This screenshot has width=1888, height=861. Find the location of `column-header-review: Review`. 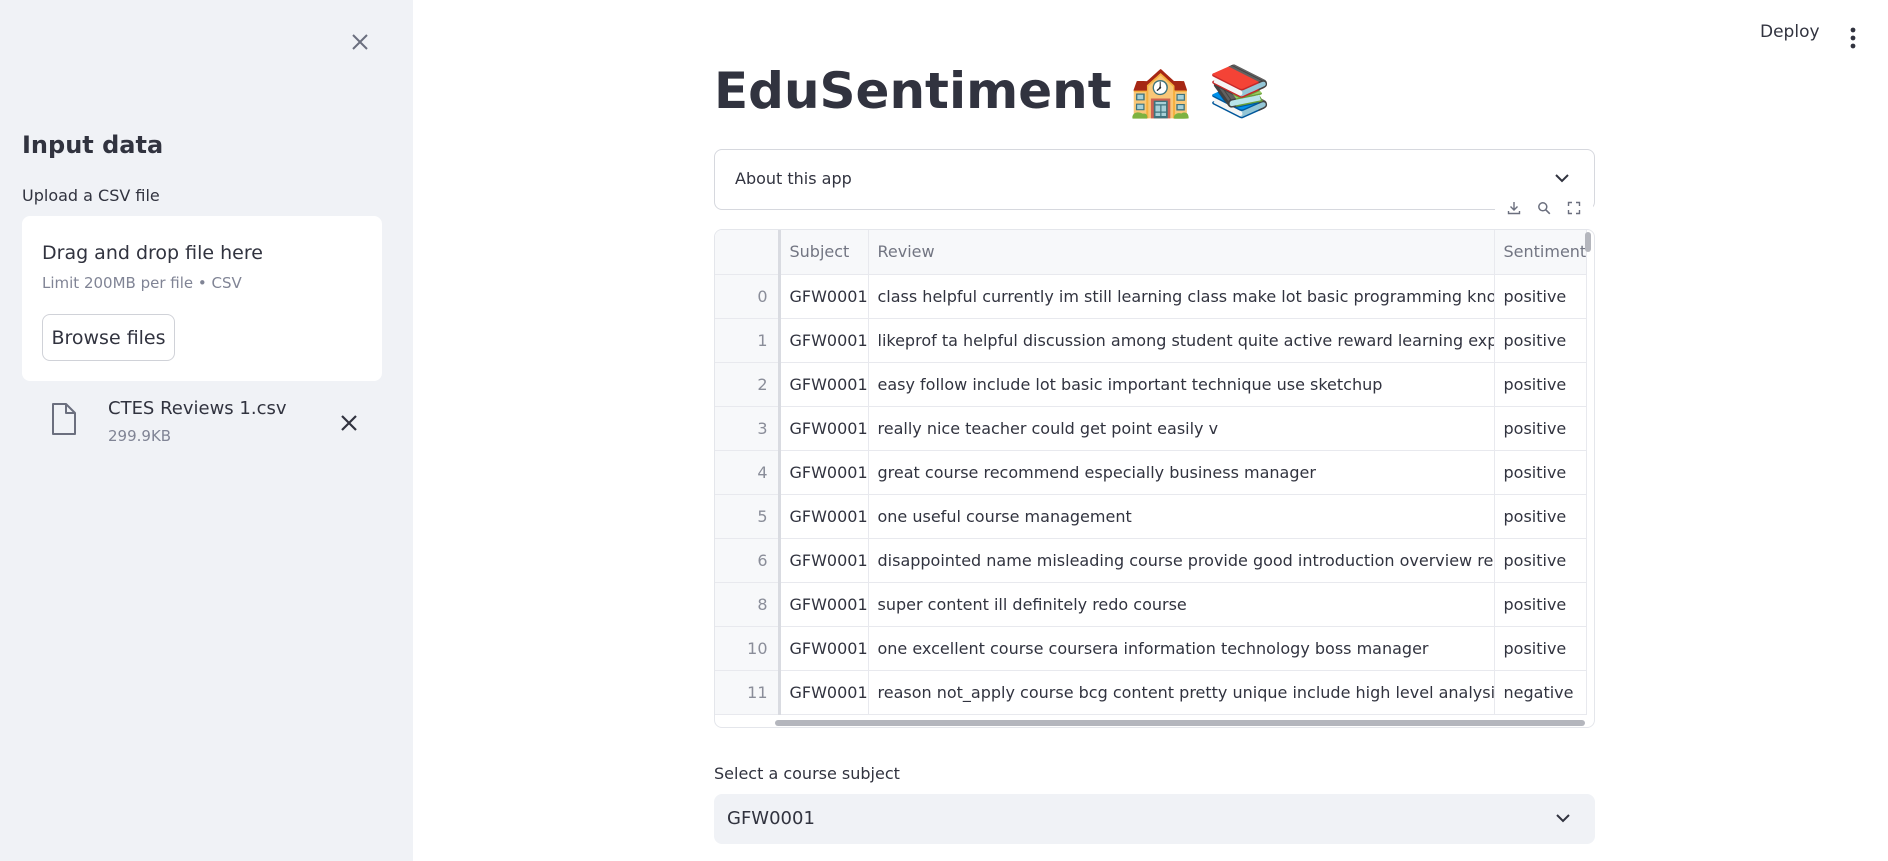

column-header-review: Review is located at coordinates (1181, 252).